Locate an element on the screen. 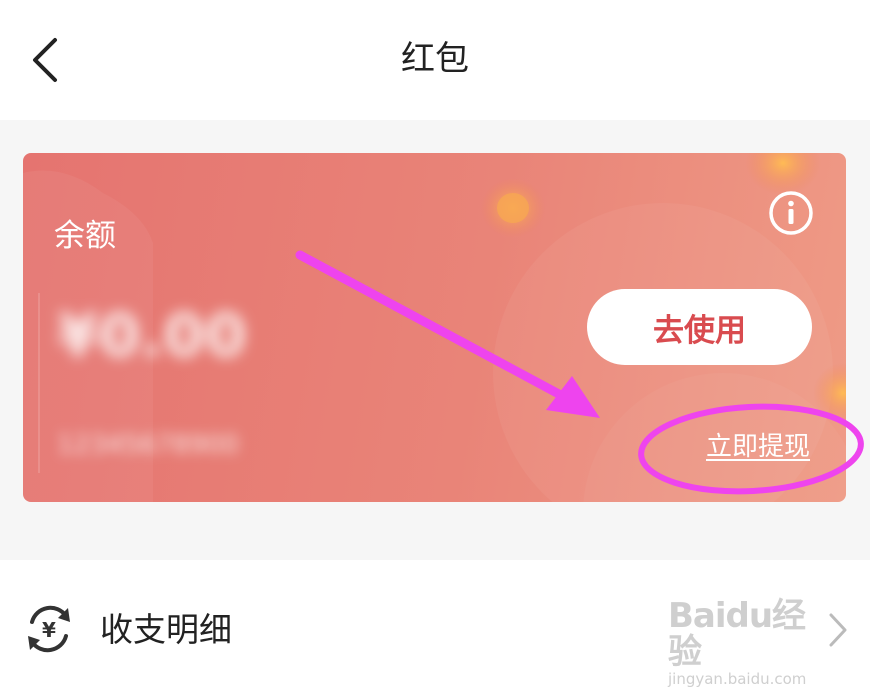  page-title: 红包 is located at coordinates (435, 59).